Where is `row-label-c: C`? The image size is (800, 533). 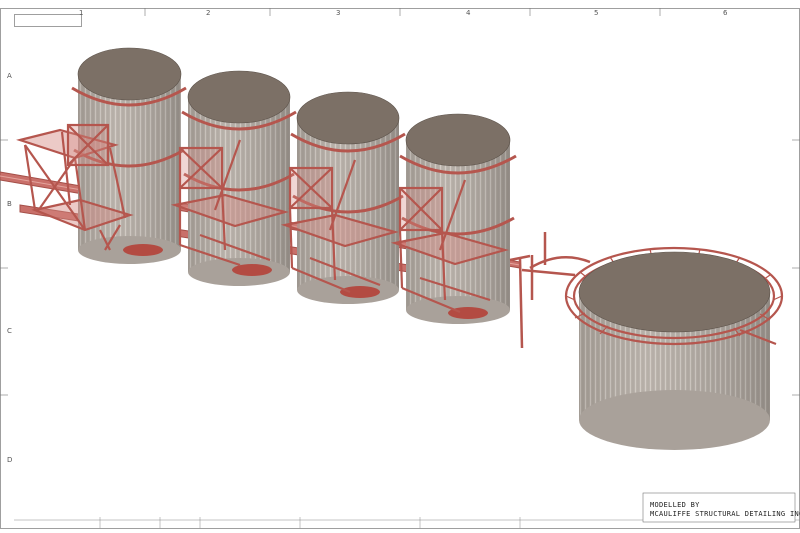 row-label-c: C is located at coordinates (9, 331).